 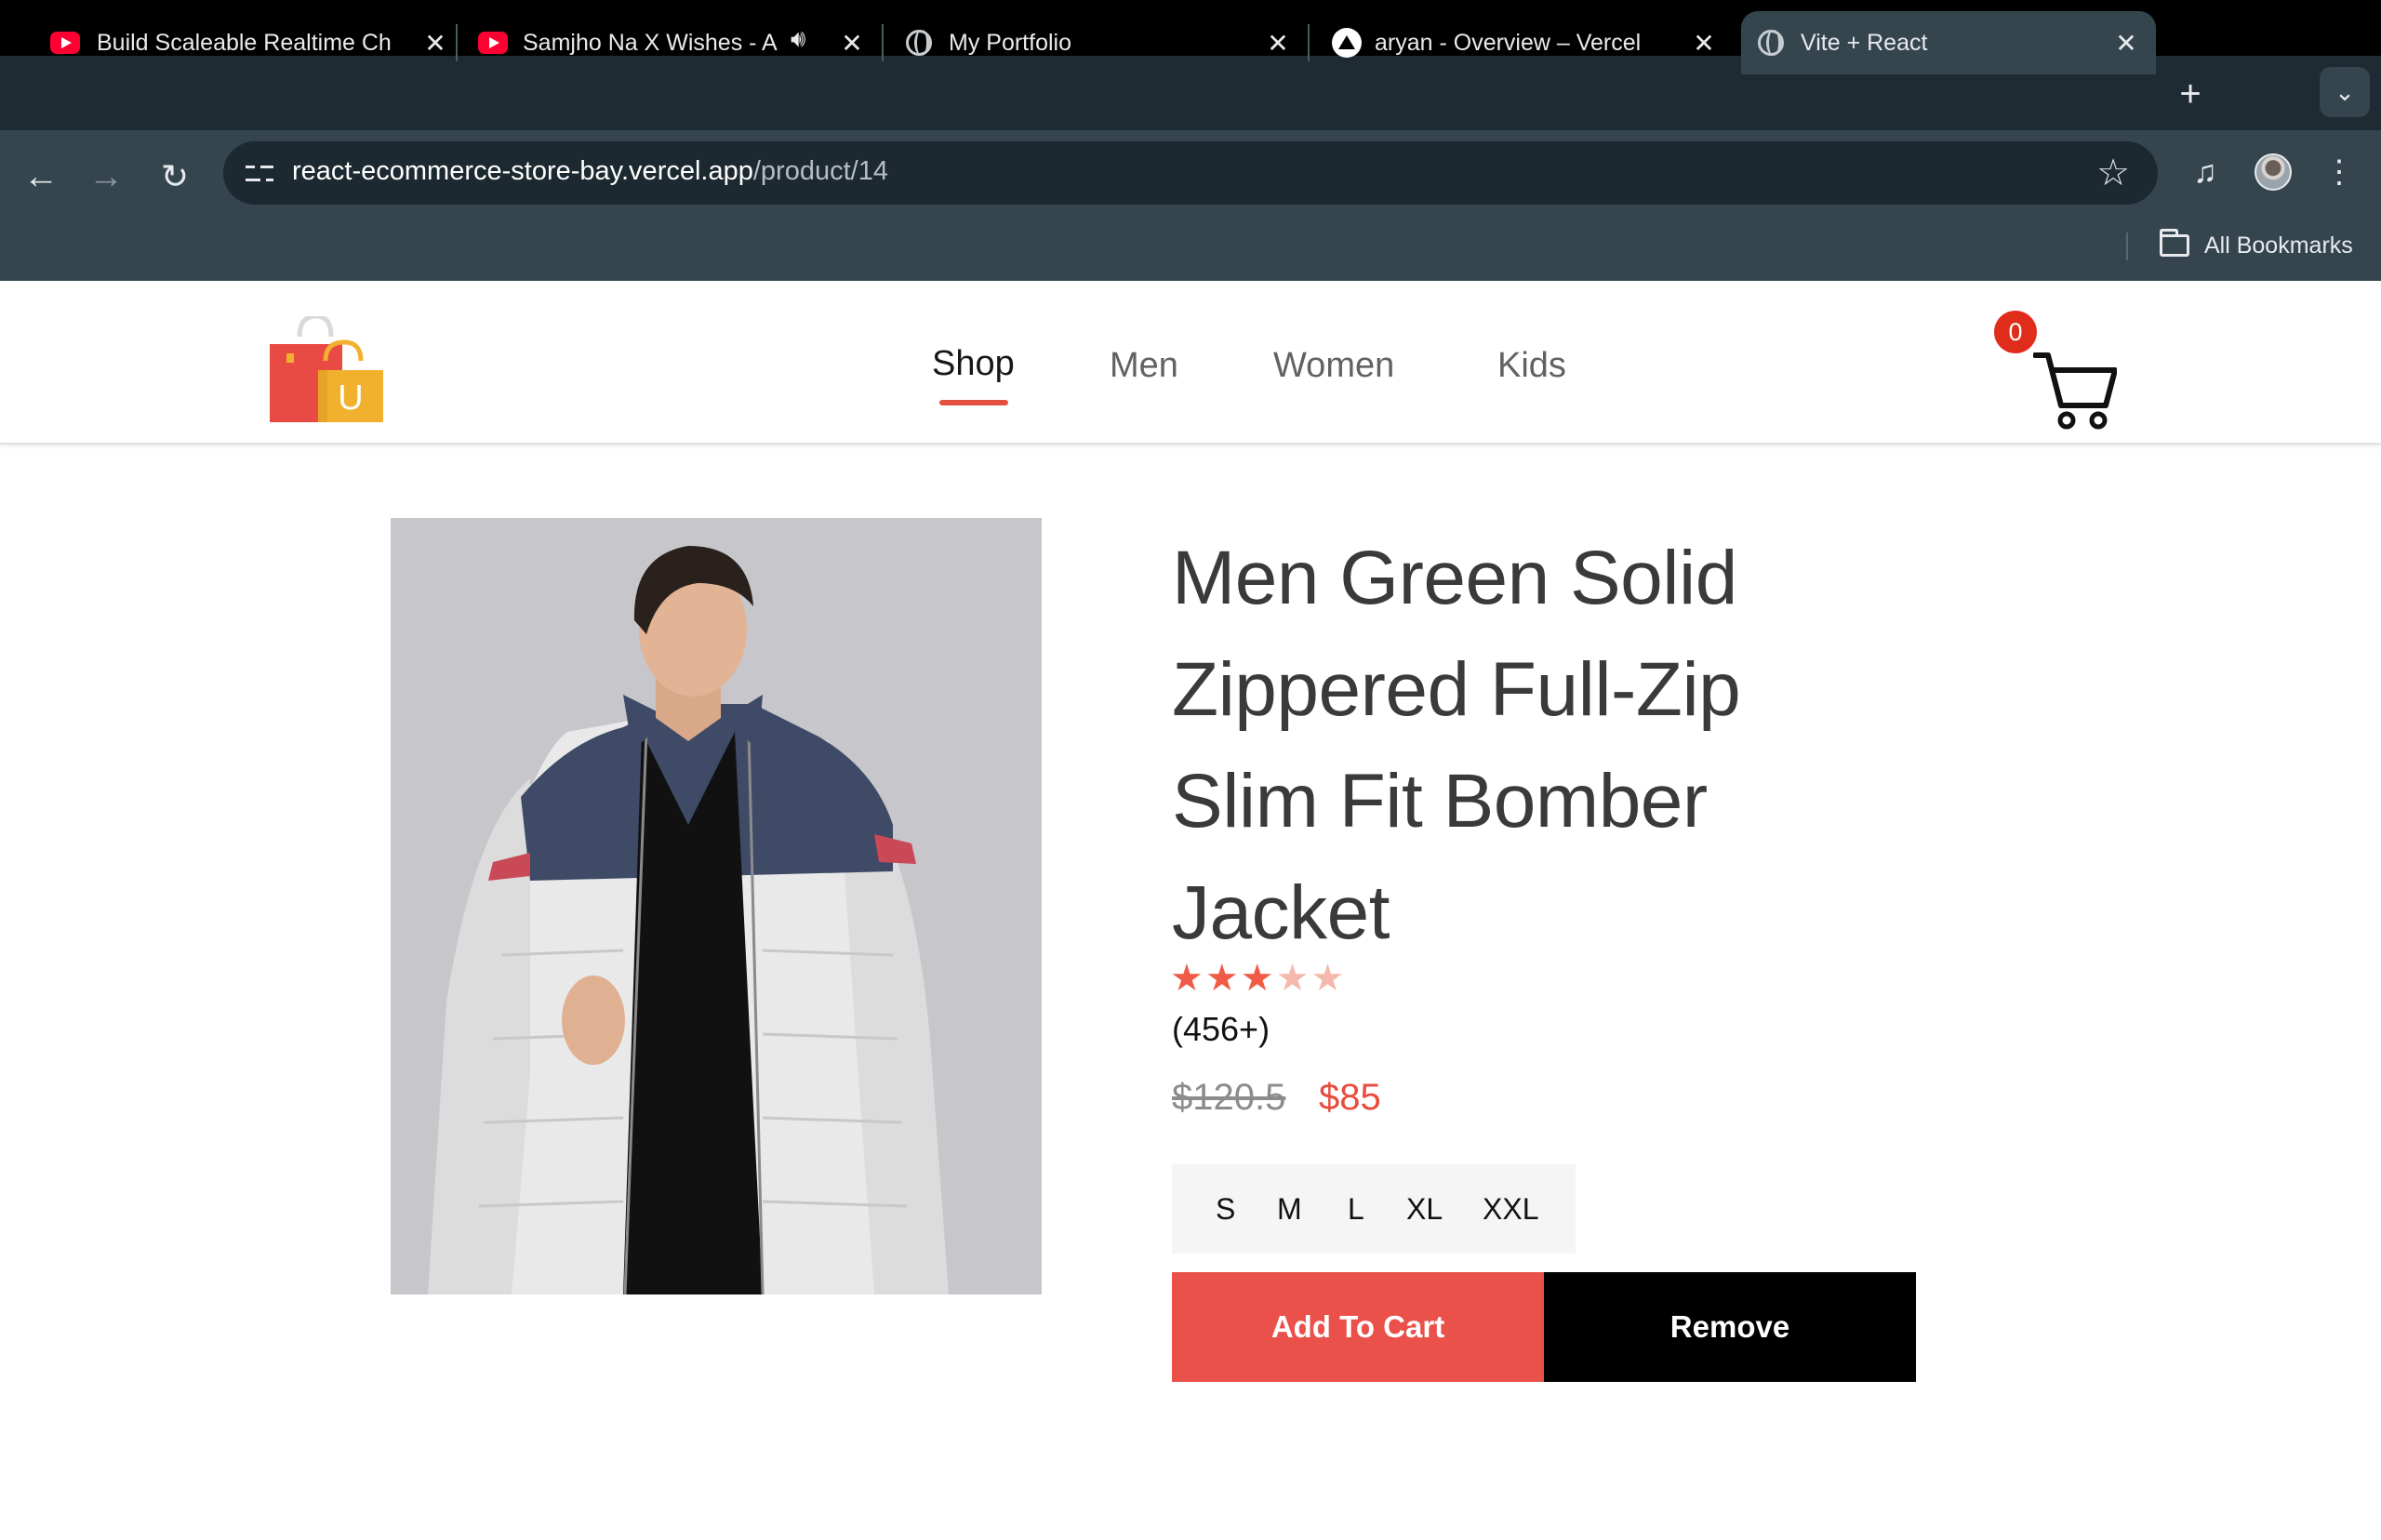 I want to click on reload-button: ↻, so click(x=175, y=177).